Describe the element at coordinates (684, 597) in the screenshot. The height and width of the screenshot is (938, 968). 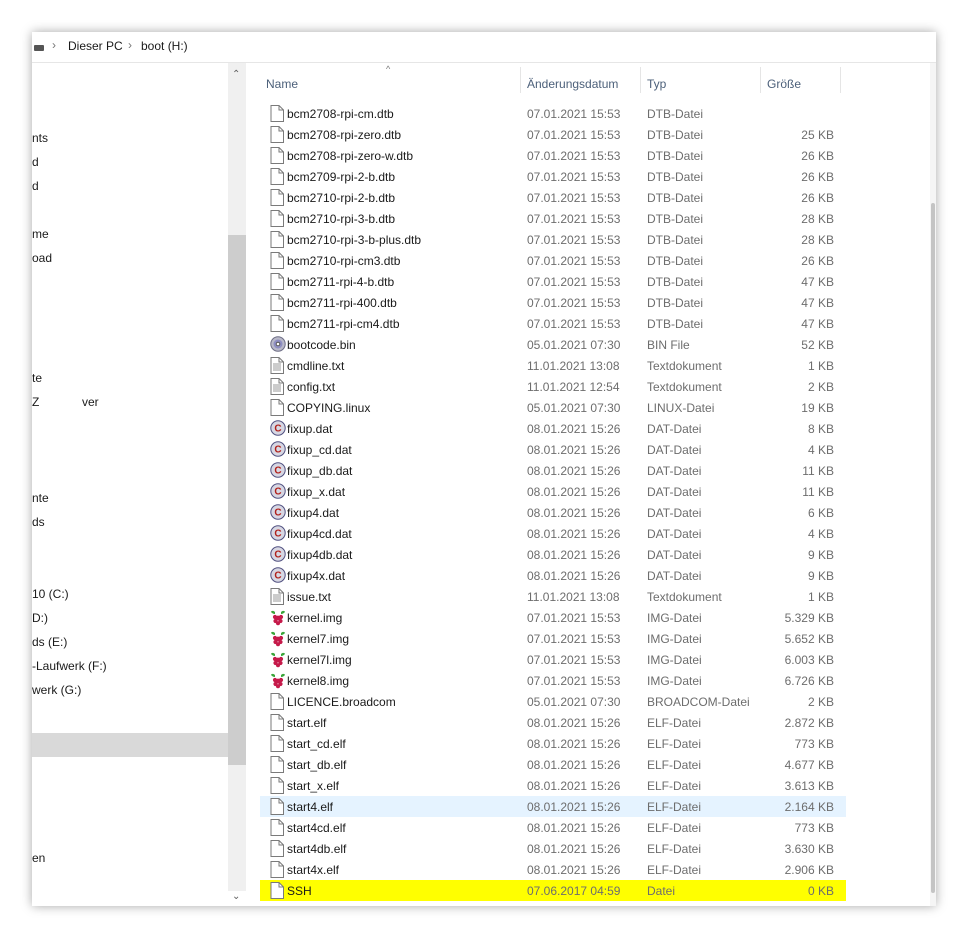
I see `file-type: Textdokument` at that location.